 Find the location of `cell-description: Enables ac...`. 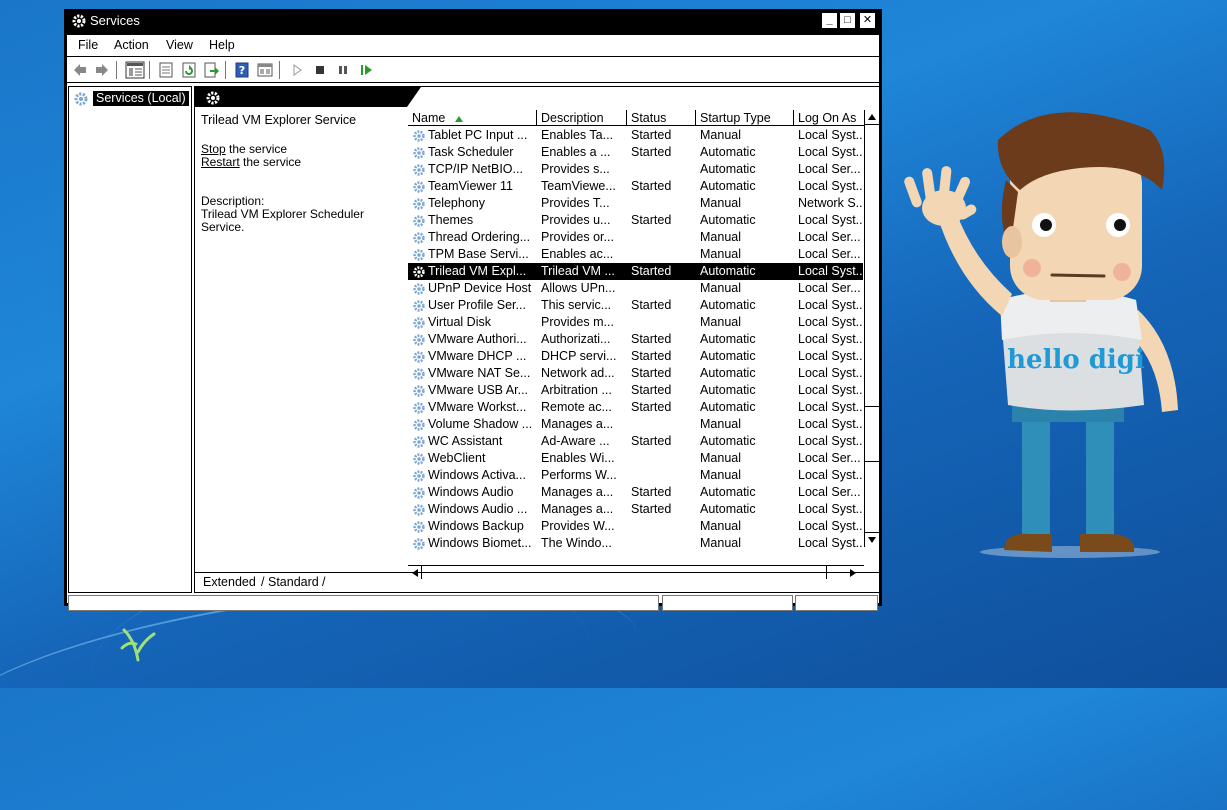

cell-description: Enables ac... is located at coordinates (577, 254).